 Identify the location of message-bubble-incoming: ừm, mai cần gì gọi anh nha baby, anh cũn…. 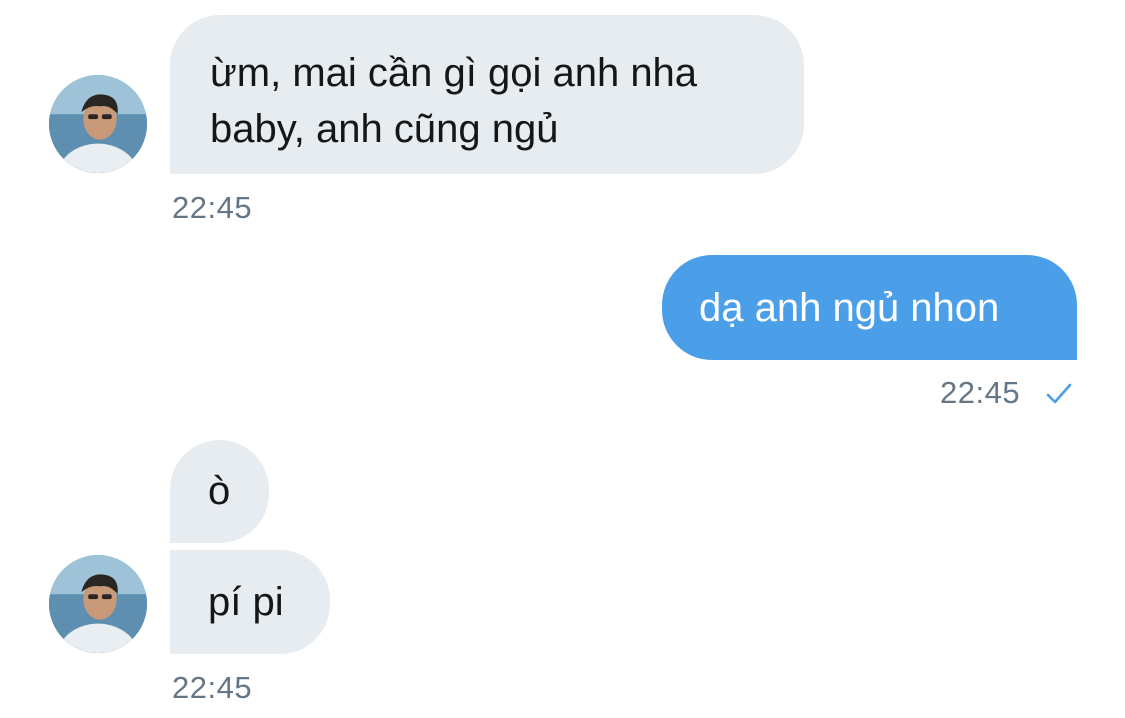
(487, 94).